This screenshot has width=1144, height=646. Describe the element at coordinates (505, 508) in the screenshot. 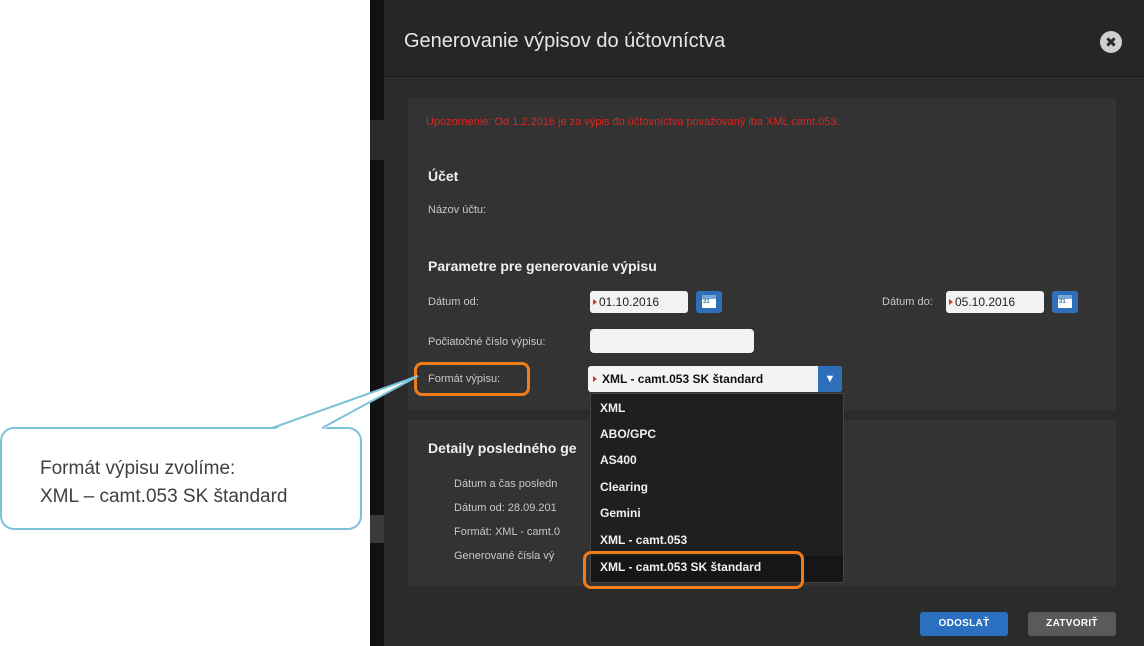

I see `last-details-line: Dátum od: 28.09.201` at that location.